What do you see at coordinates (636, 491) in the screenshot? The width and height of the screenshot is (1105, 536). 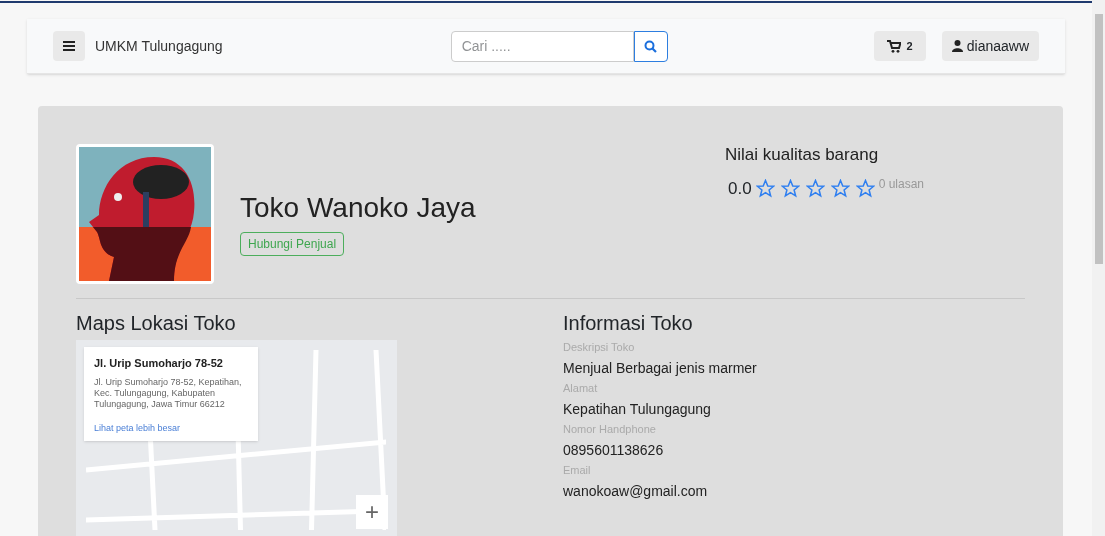 I see `field-value: wanokoaw@gmail.com` at bounding box center [636, 491].